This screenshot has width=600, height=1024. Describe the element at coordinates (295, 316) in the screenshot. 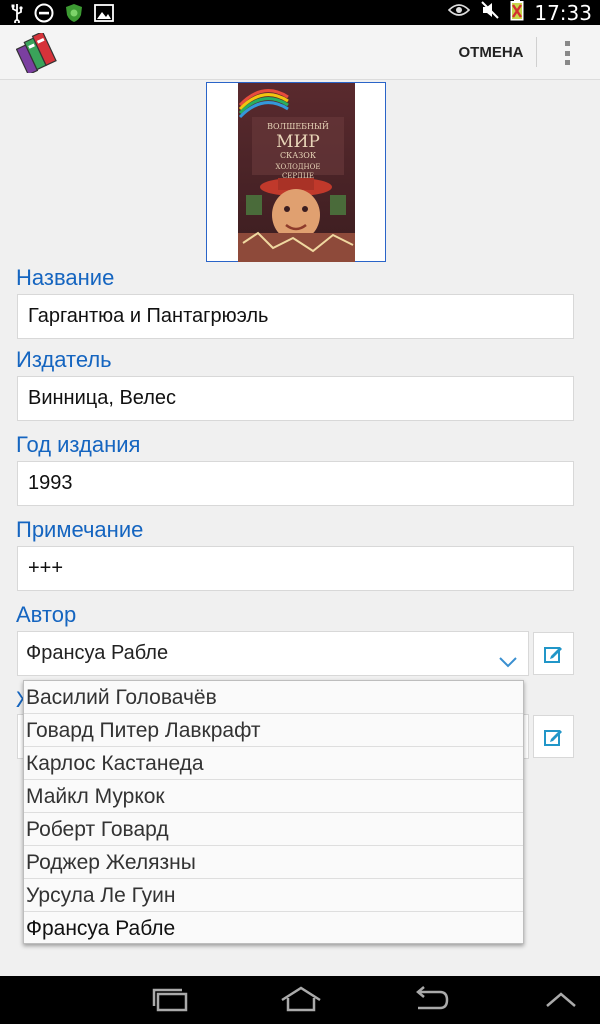

I see `title-field: Гаргантюа и Пантагрюэль` at that location.